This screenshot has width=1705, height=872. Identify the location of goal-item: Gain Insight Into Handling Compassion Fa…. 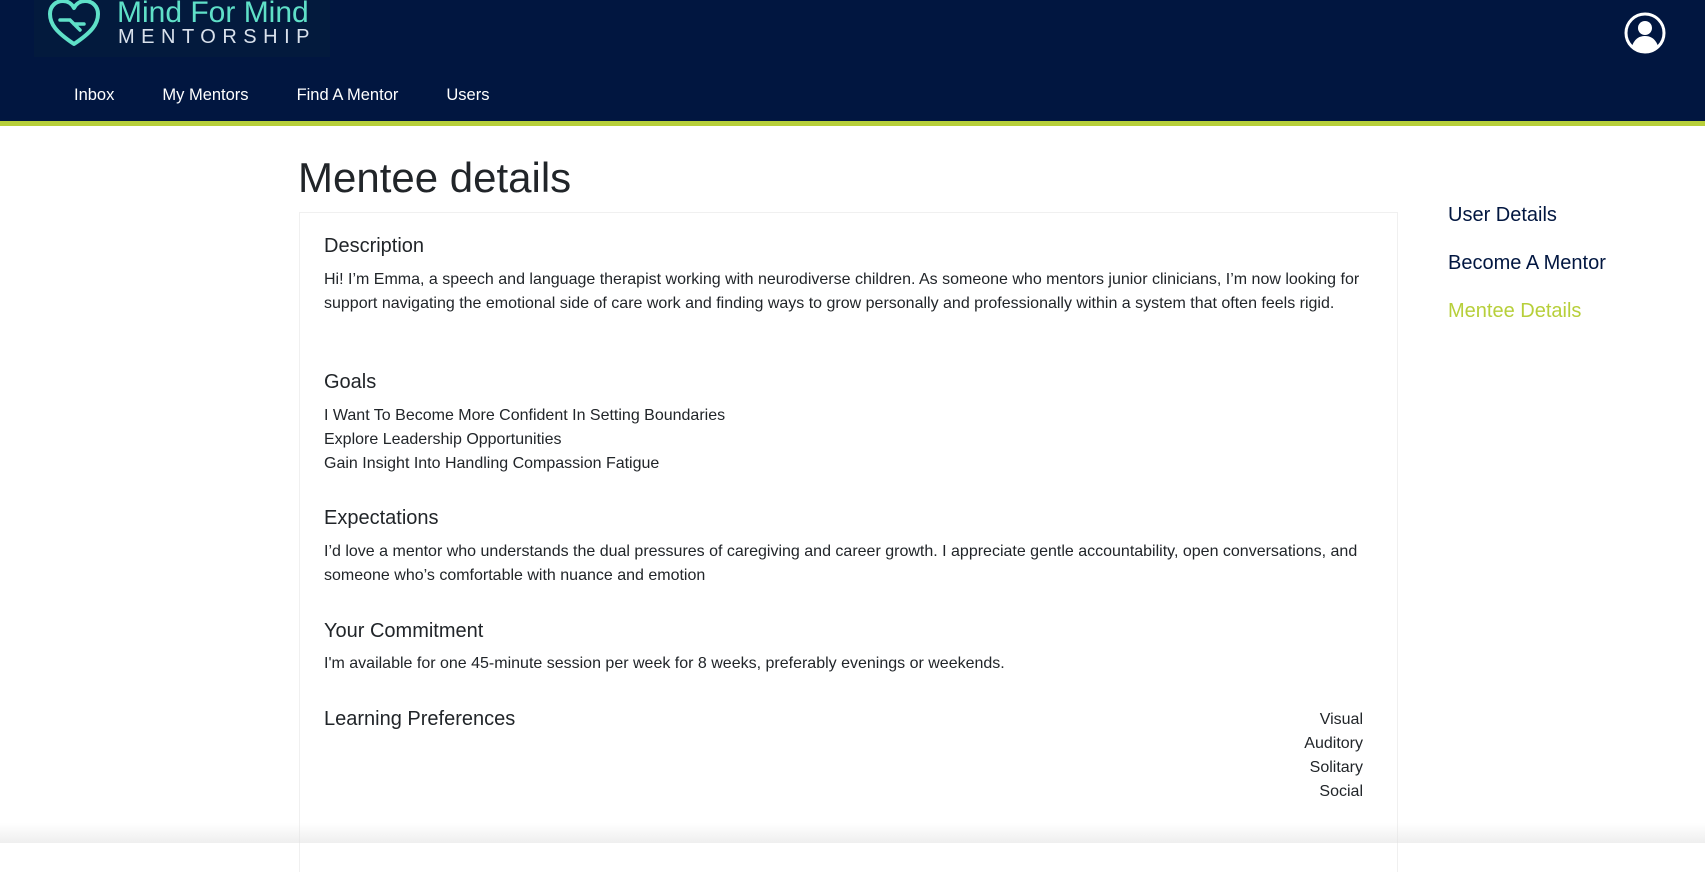
(492, 463).